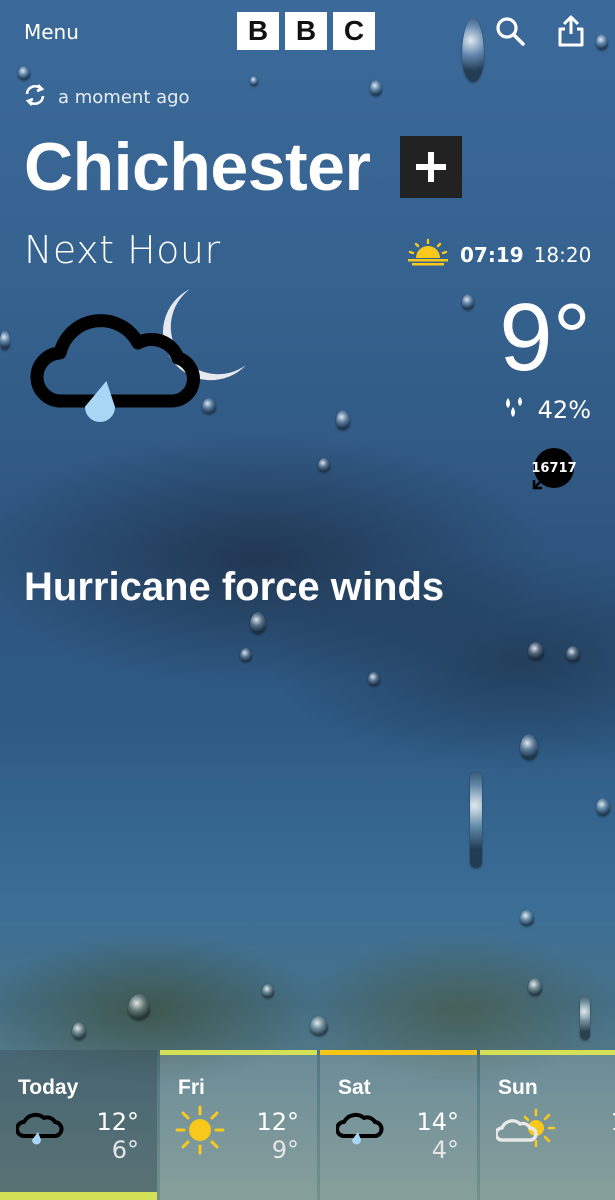  I want to click on selected-indicator, so click(78, 1196).